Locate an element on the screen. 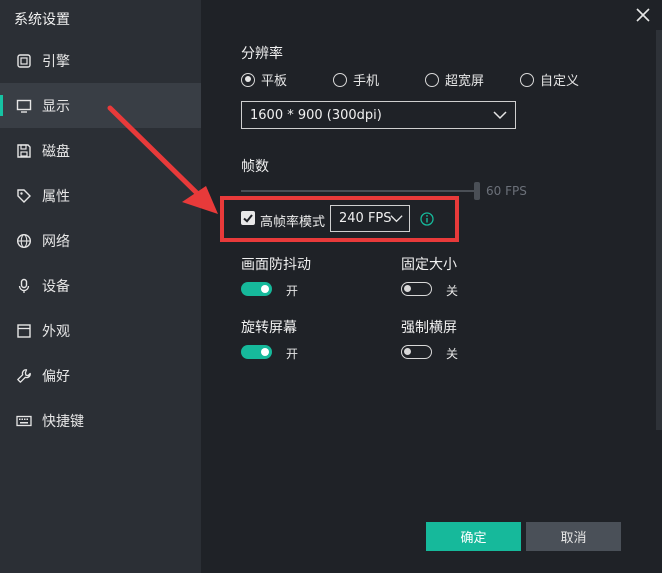 This screenshot has width=662, height=573. resolution-mode-group: 平板 手机 超宽屏 自定义 is located at coordinates (433, 79).